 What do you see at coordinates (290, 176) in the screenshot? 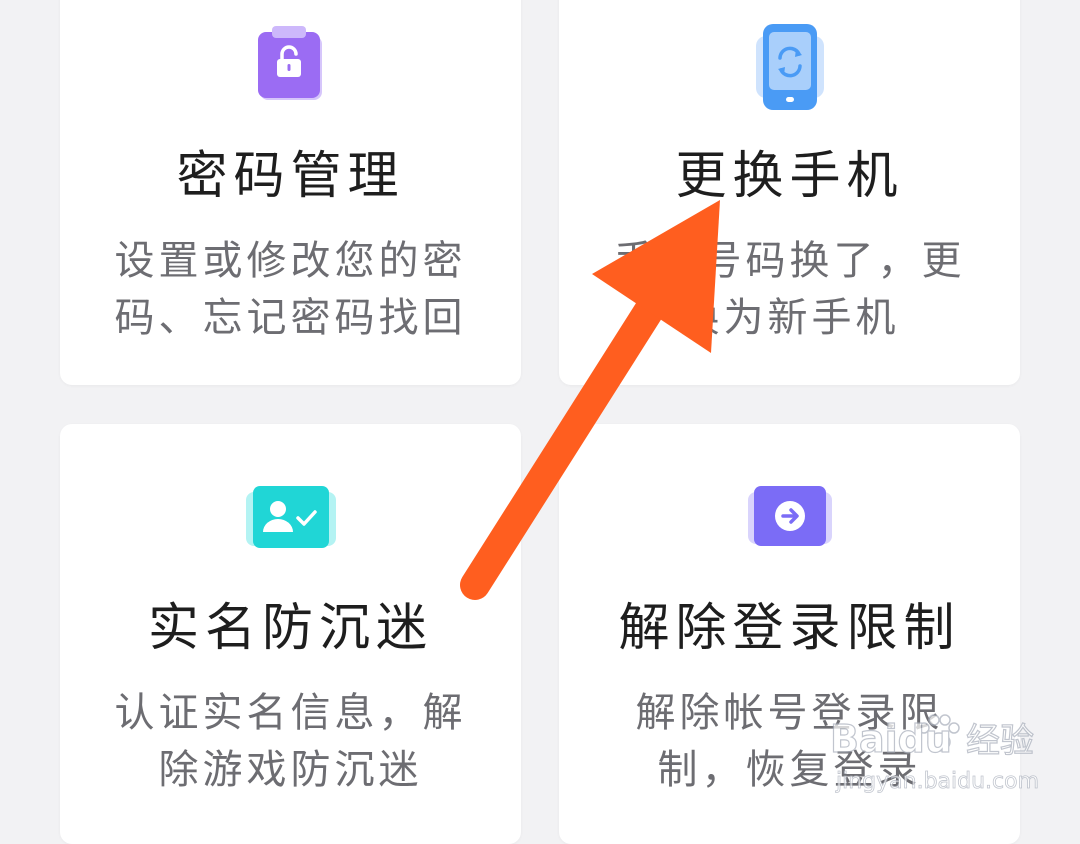
I see `card-title: 密码管理` at bounding box center [290, 176].